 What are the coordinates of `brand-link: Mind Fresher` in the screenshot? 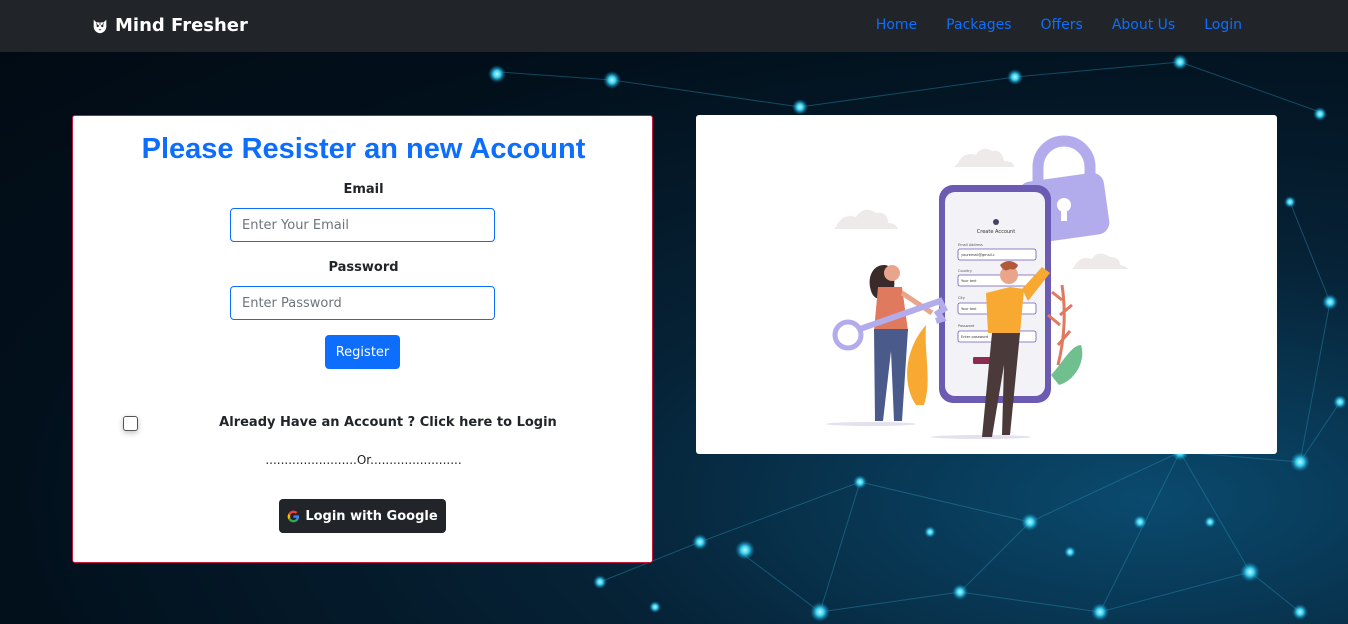 It's located at (169, 25).